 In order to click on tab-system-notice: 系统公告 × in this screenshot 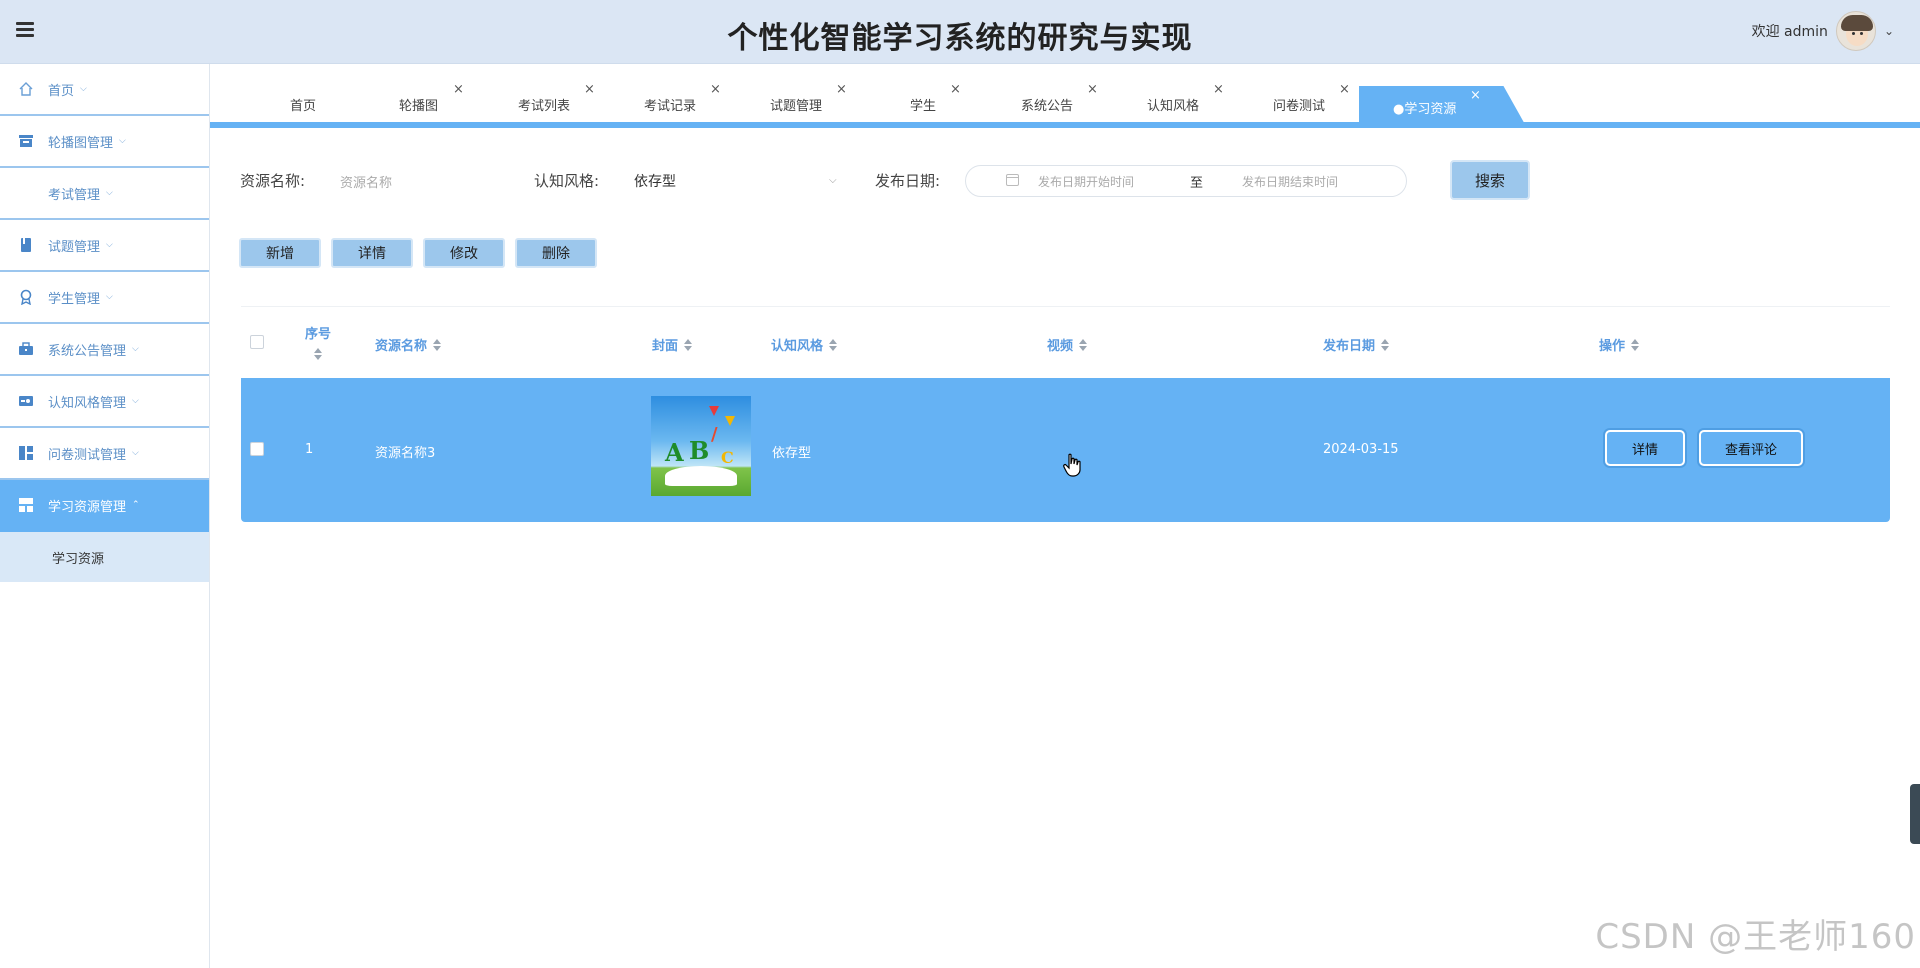, I will do `click(1059, 102)`.